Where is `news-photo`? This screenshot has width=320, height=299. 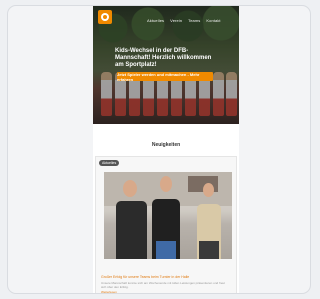 news-photo is located at coordinates (168, 215).